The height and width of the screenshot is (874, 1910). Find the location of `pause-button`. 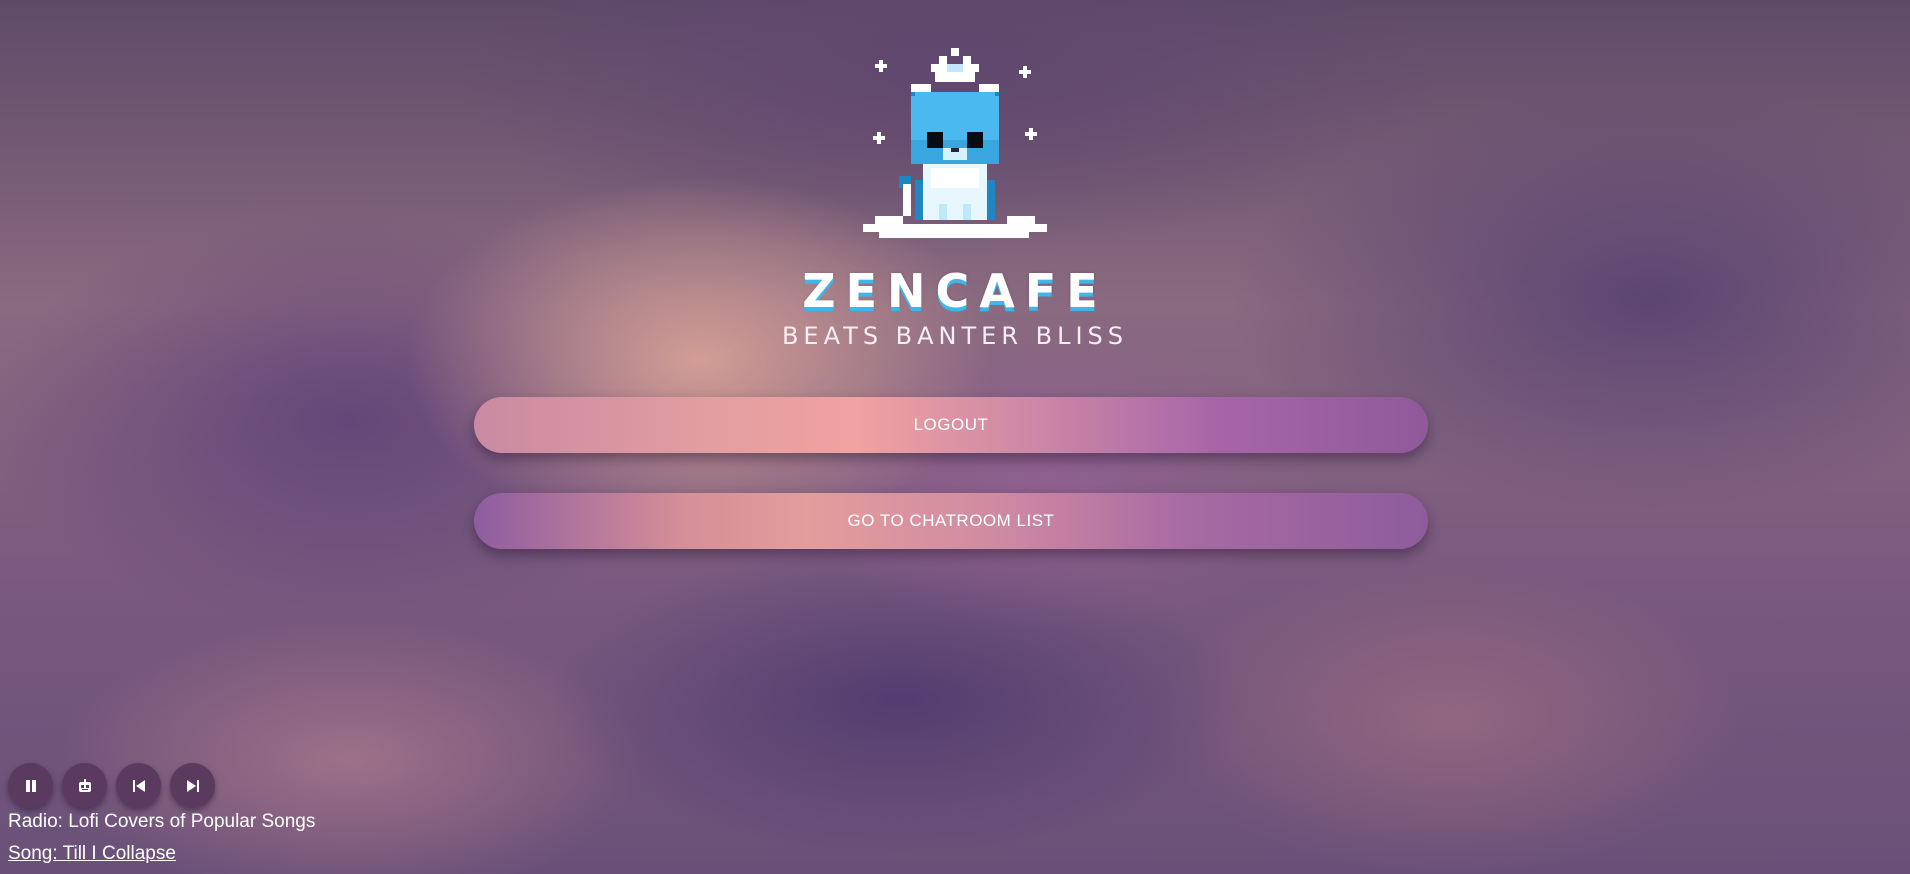

pause-button is located at coordinates (30, 785).